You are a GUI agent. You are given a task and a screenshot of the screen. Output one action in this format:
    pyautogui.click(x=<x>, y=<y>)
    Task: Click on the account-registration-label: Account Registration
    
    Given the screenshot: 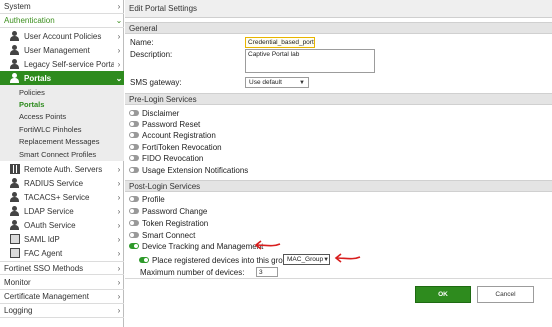 What is the action you would take?
    pyautogui.click(x=179, y=135)
    